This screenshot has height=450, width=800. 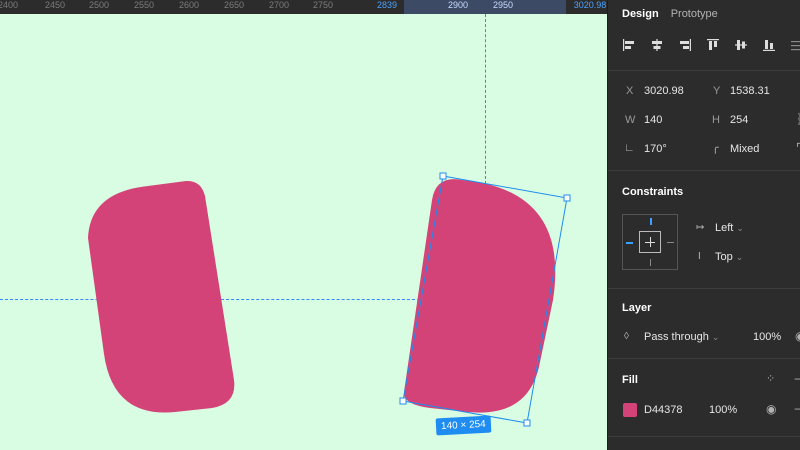 What do you see at coordinates (681, 337) in the screenshot?
I see `blend-mode-select: Pass through ⌄` at bounding box center [681, 337].